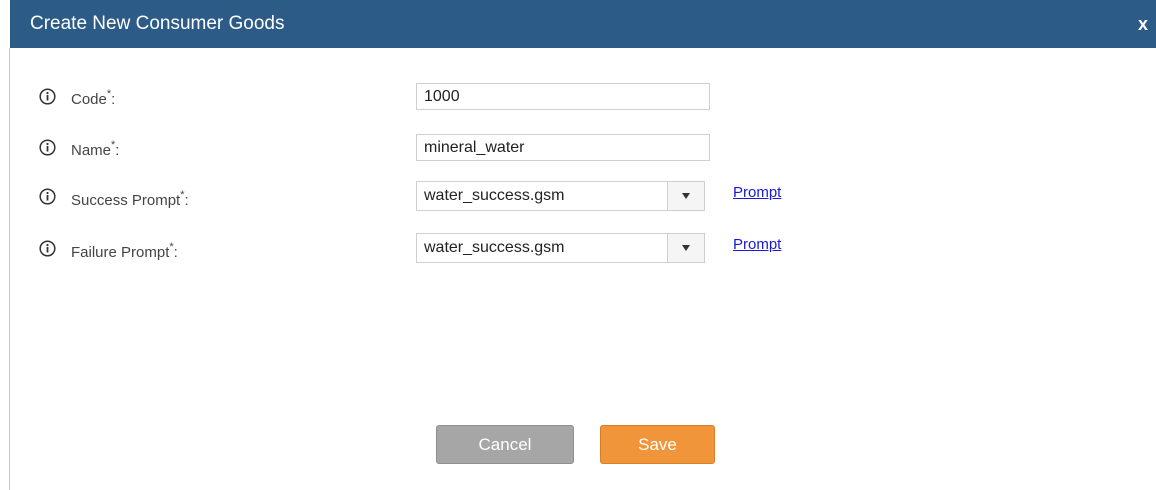 The height and width of the screenshot is (490, 1156). I want to click on failure-prompt-link: Prompt, so click(757, 244).